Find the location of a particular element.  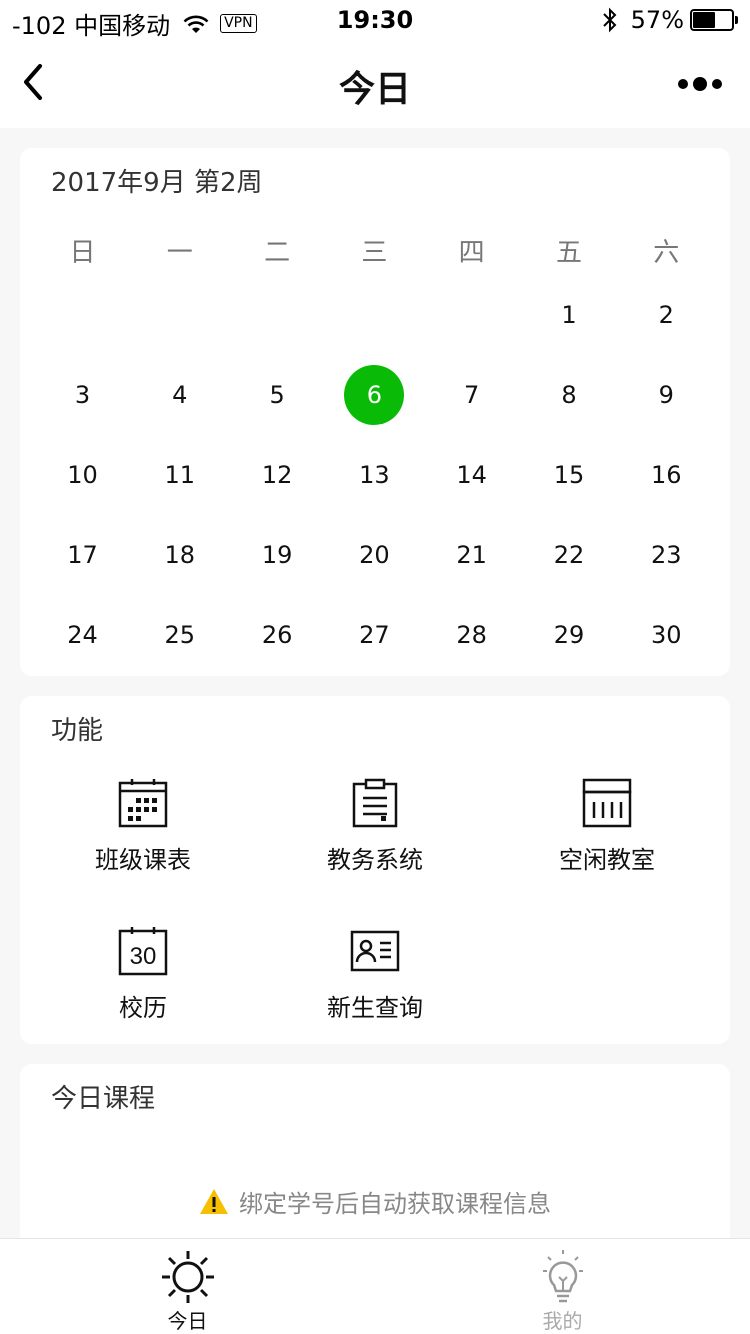

status-right: 57% is located at coordinates (669, 20).